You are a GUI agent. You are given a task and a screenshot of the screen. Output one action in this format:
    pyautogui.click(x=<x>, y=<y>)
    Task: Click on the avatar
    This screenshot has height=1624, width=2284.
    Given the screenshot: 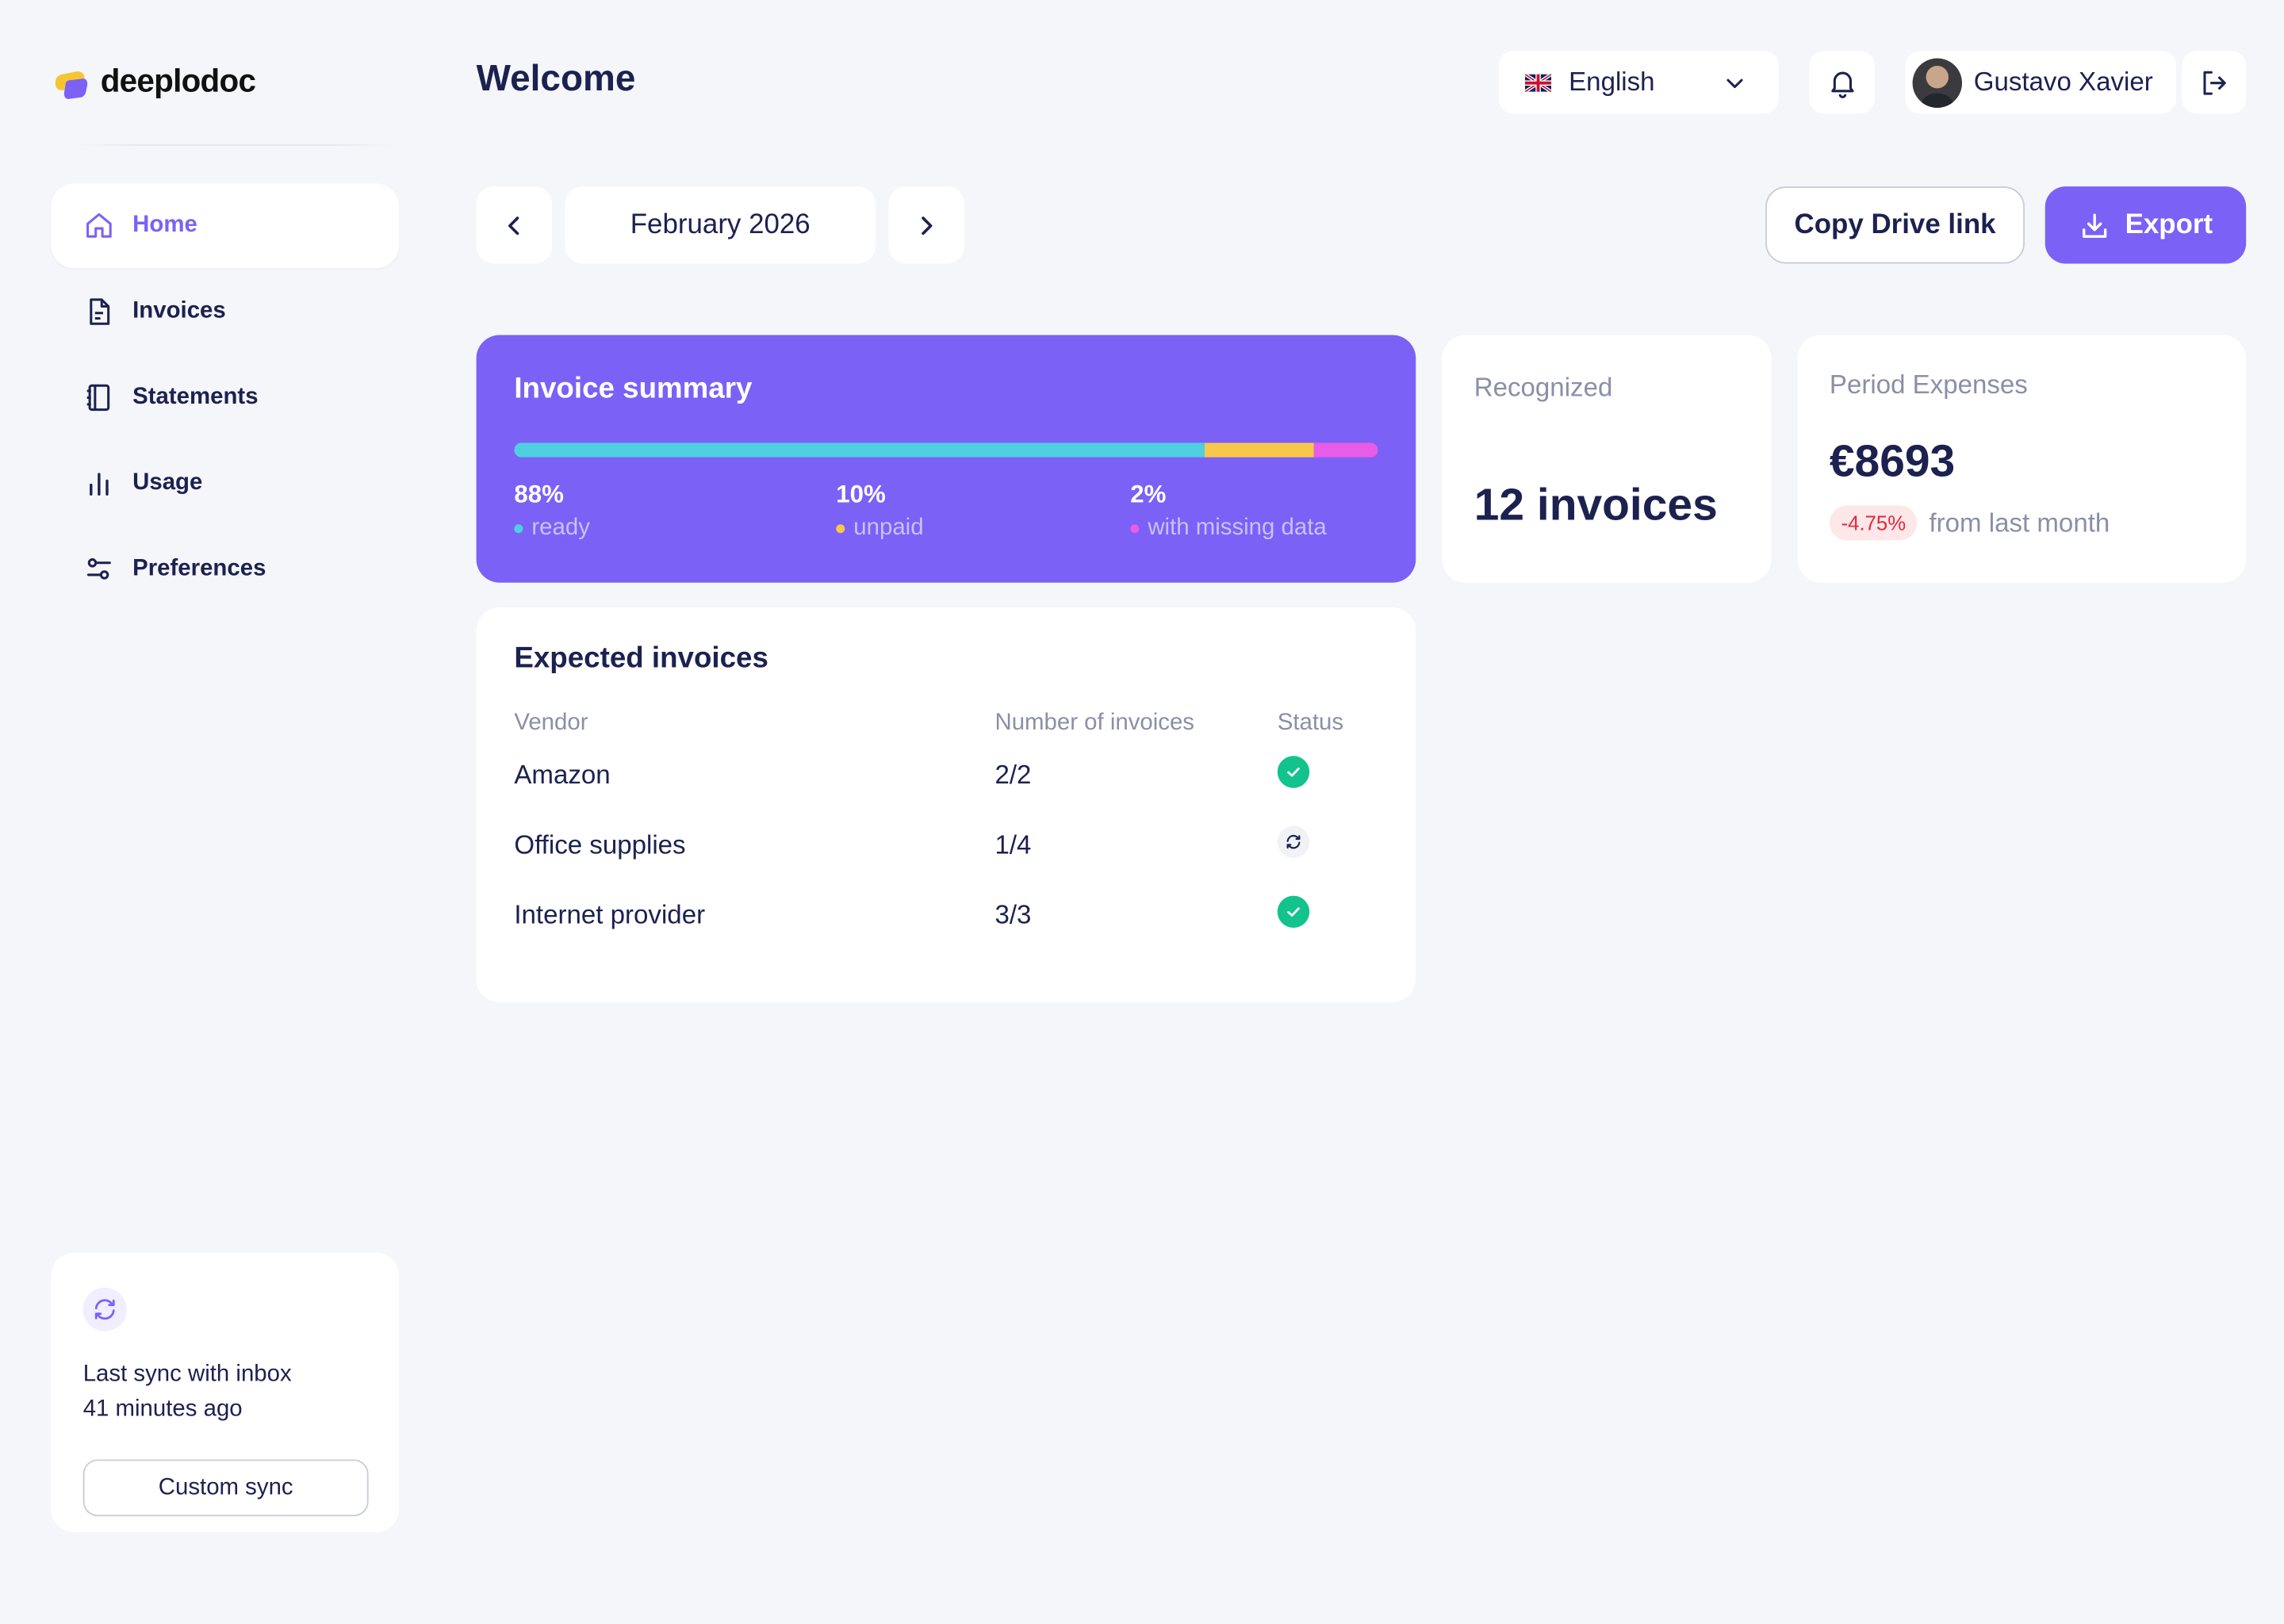 What is the action you would take?
    pyautogui.click(x=1937, y=82)
    